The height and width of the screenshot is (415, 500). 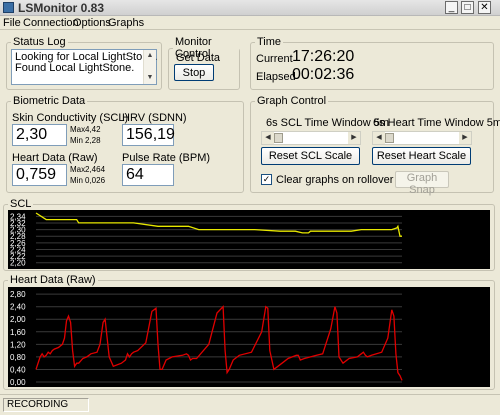 I want to click on stop-button: Stop, so click(x=194, y=72).